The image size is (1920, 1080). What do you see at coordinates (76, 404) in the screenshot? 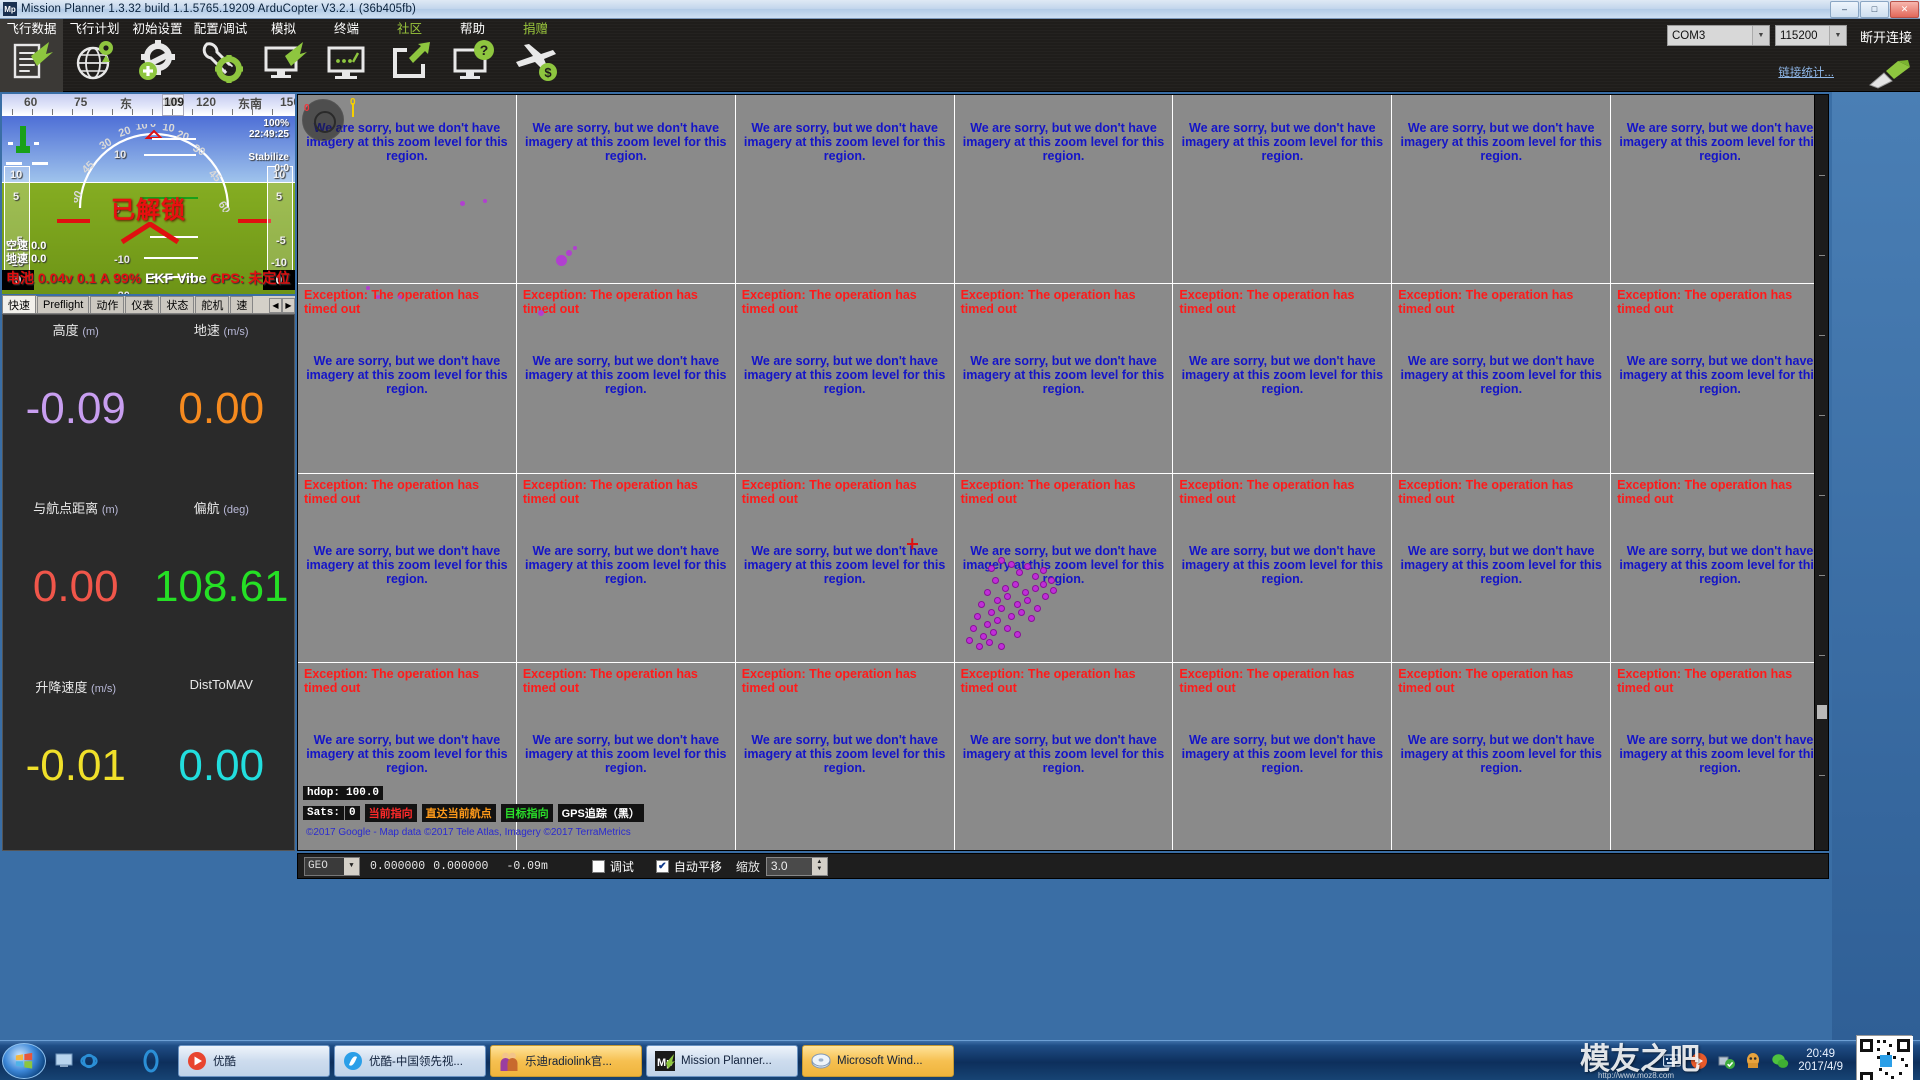
I see `telemetry-cell-altitude: 高度 (m) -0.09` at bounding box center [76, 404].